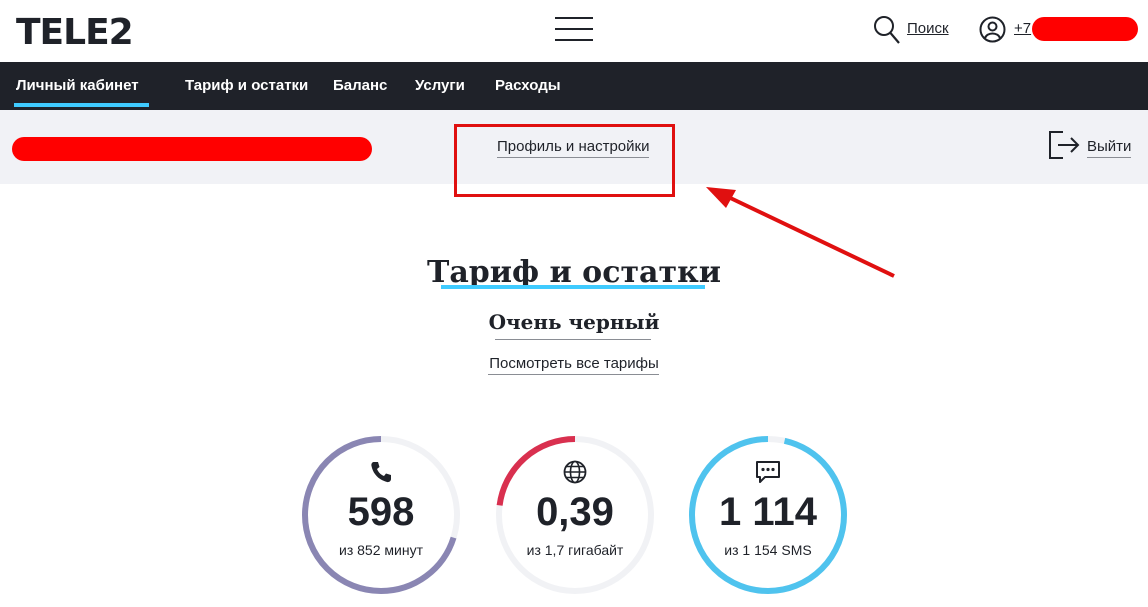  I want to click on nav-active-indicator, so click(81, 105).